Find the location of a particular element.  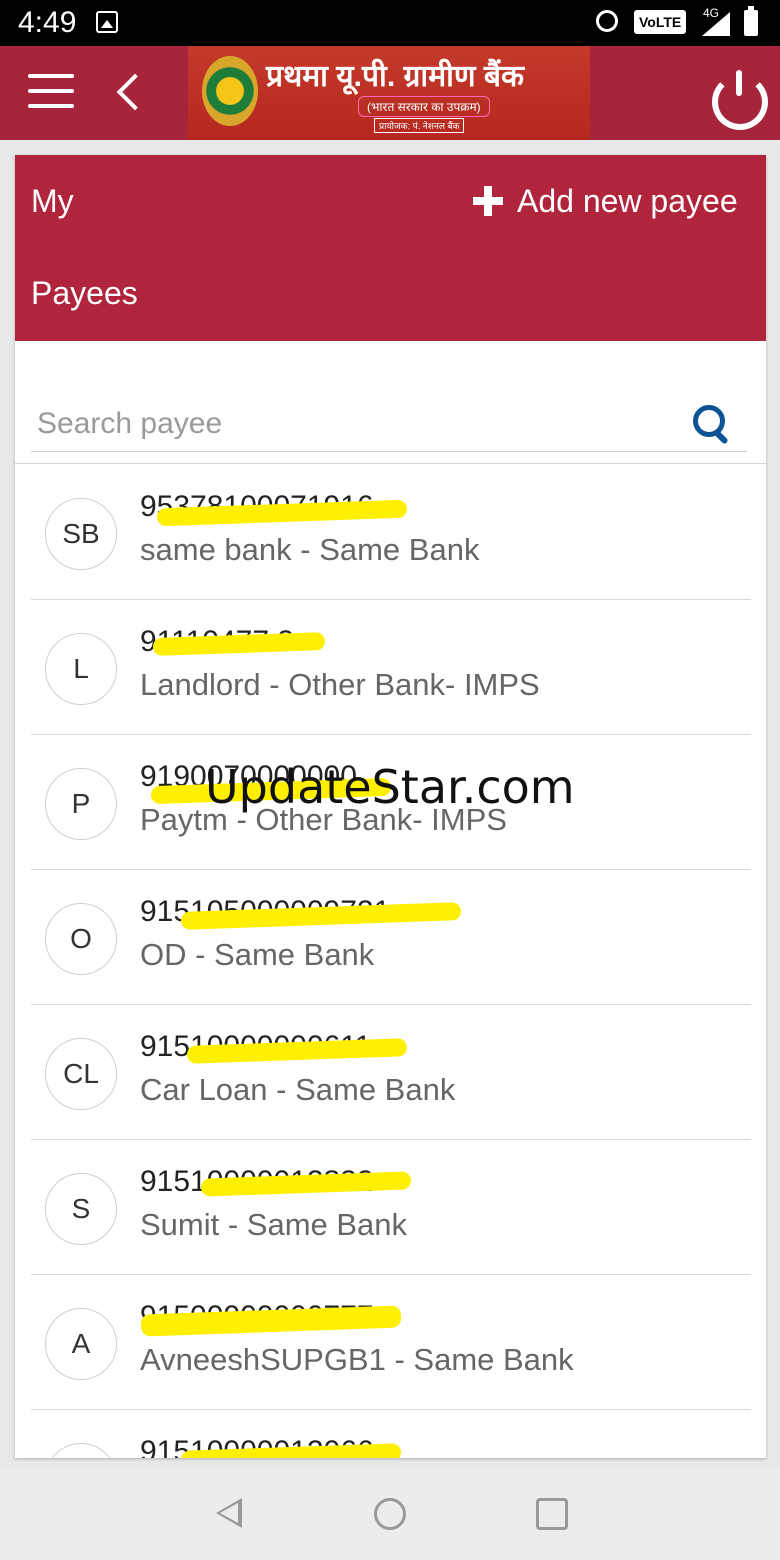

avatar: P is located at coordinates (81, 804).